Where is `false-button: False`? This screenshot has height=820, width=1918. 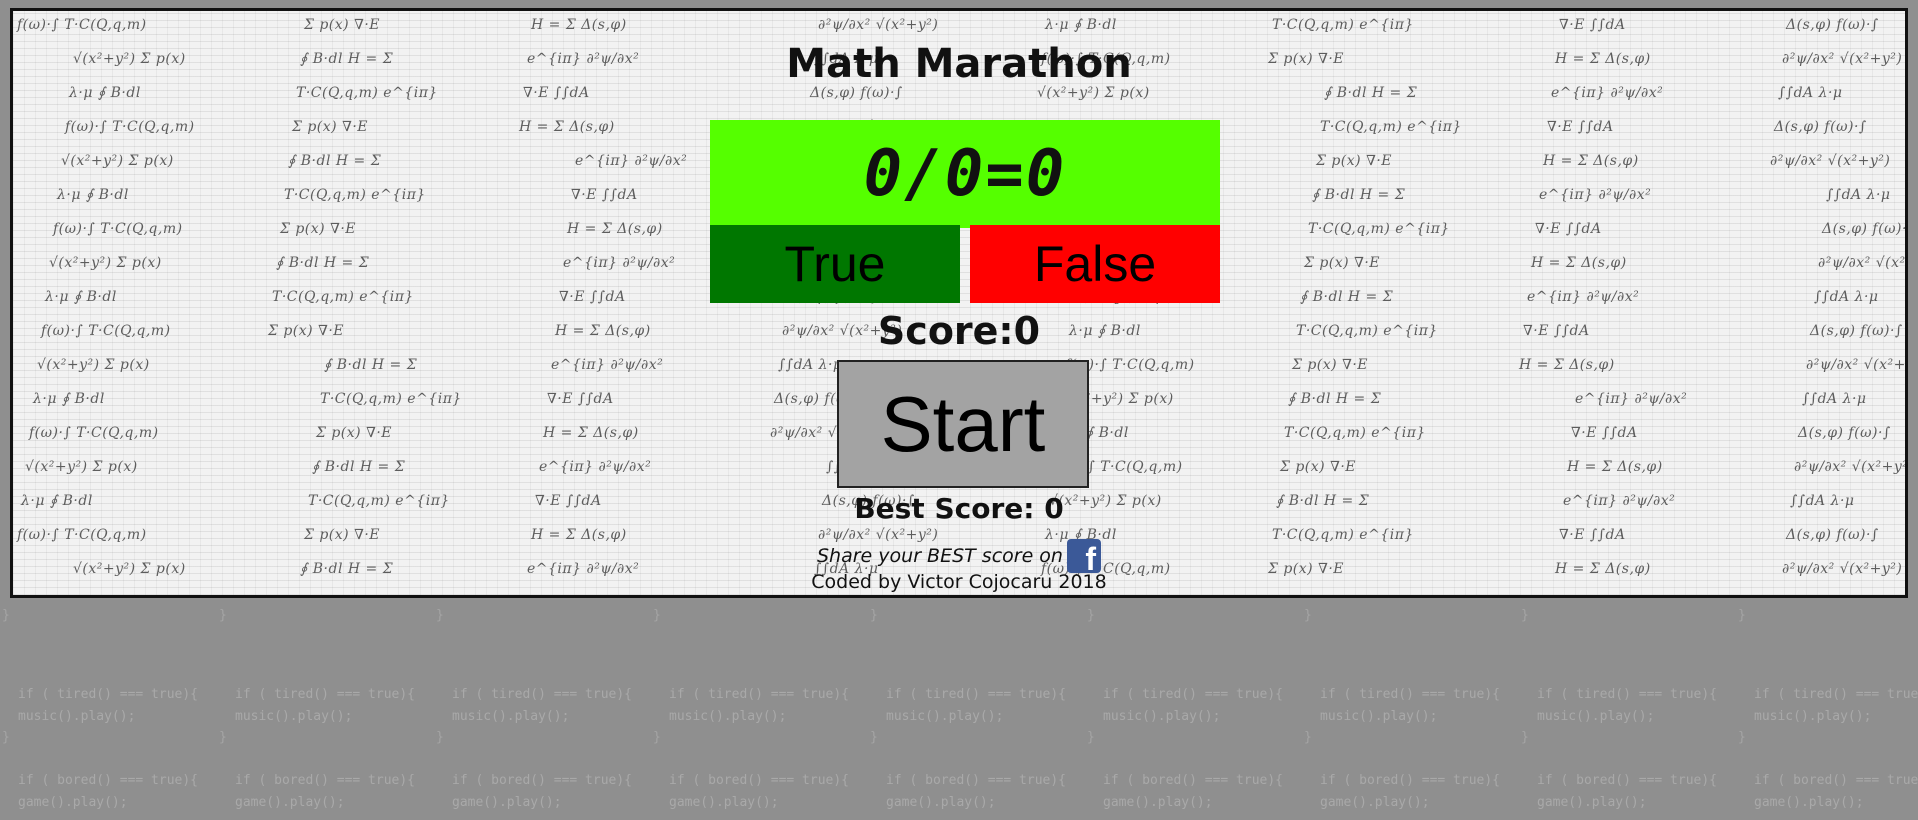 false-button: False is located at coordinates (1095, 264).